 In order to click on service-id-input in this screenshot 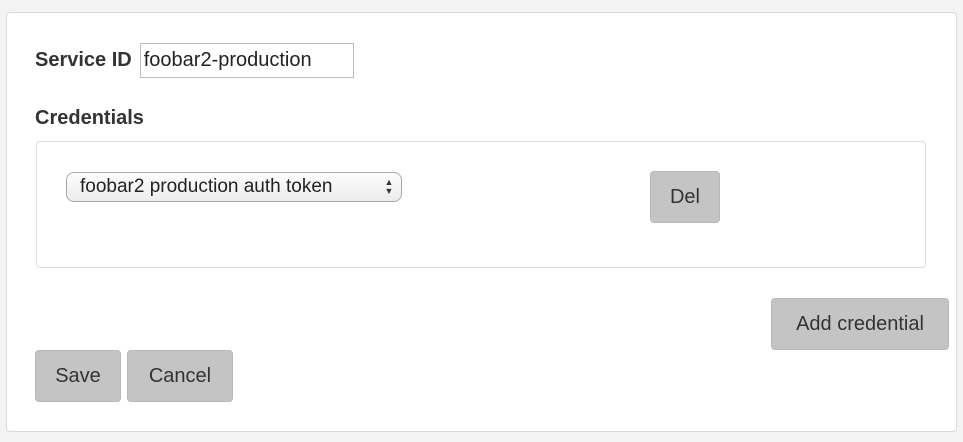, I will do `click(246, 60)`.